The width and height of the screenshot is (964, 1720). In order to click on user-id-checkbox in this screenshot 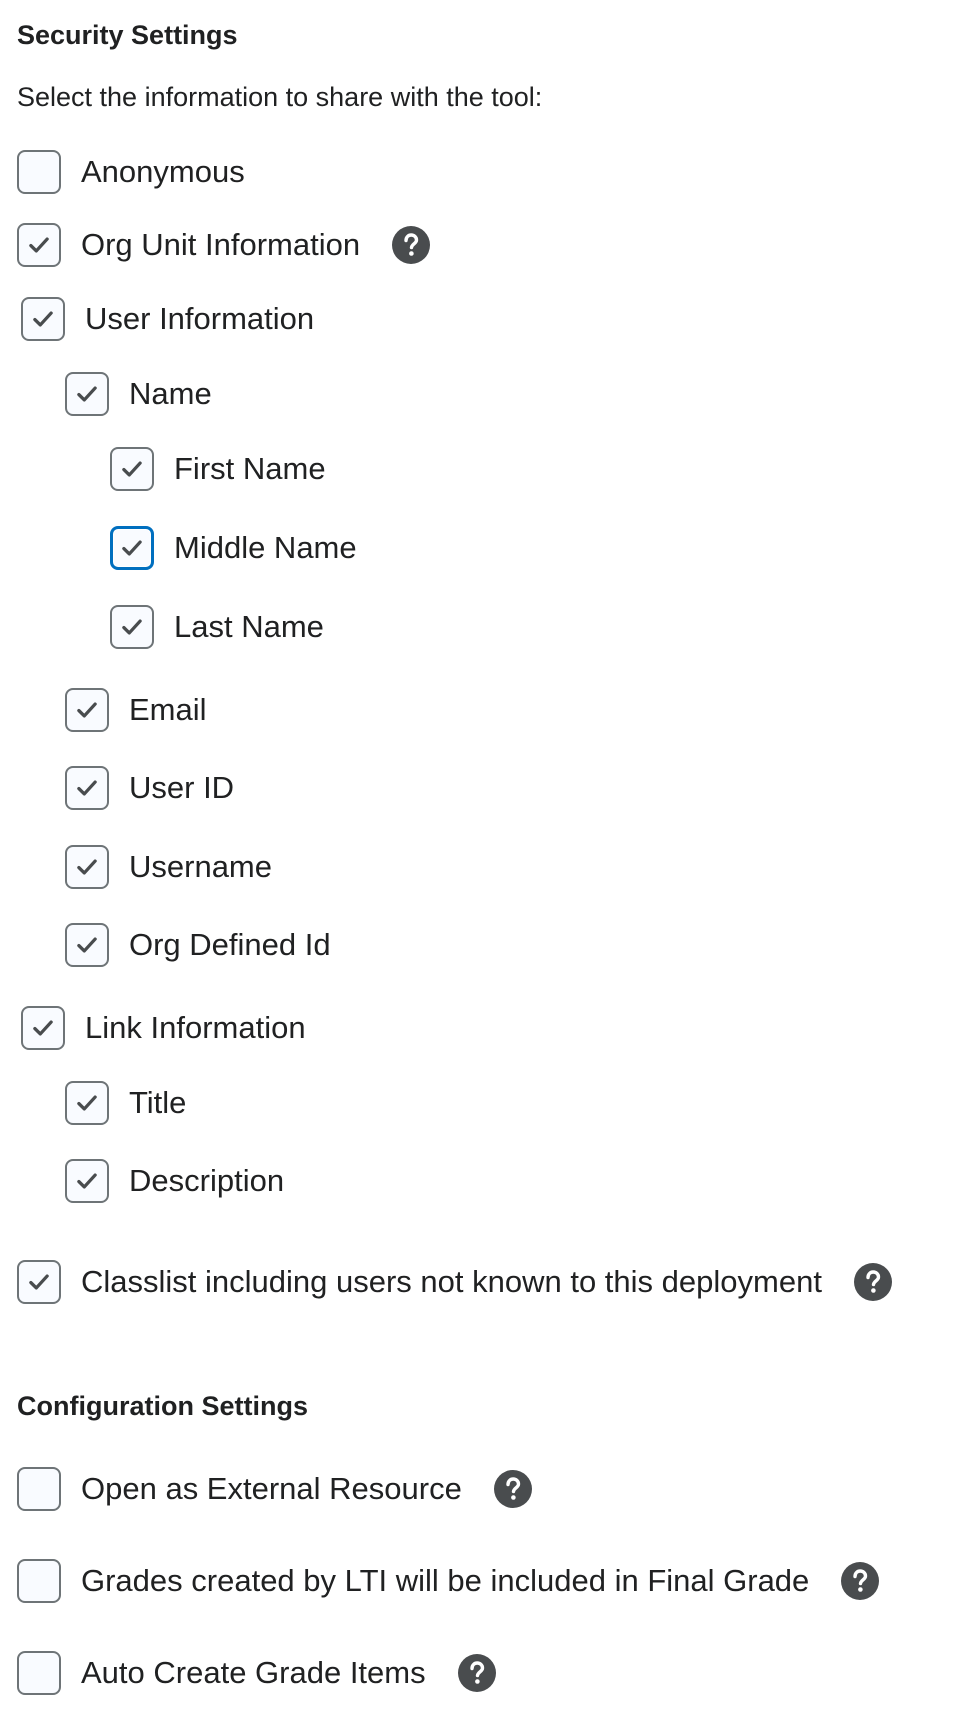, I will do `click(87, 788)`.